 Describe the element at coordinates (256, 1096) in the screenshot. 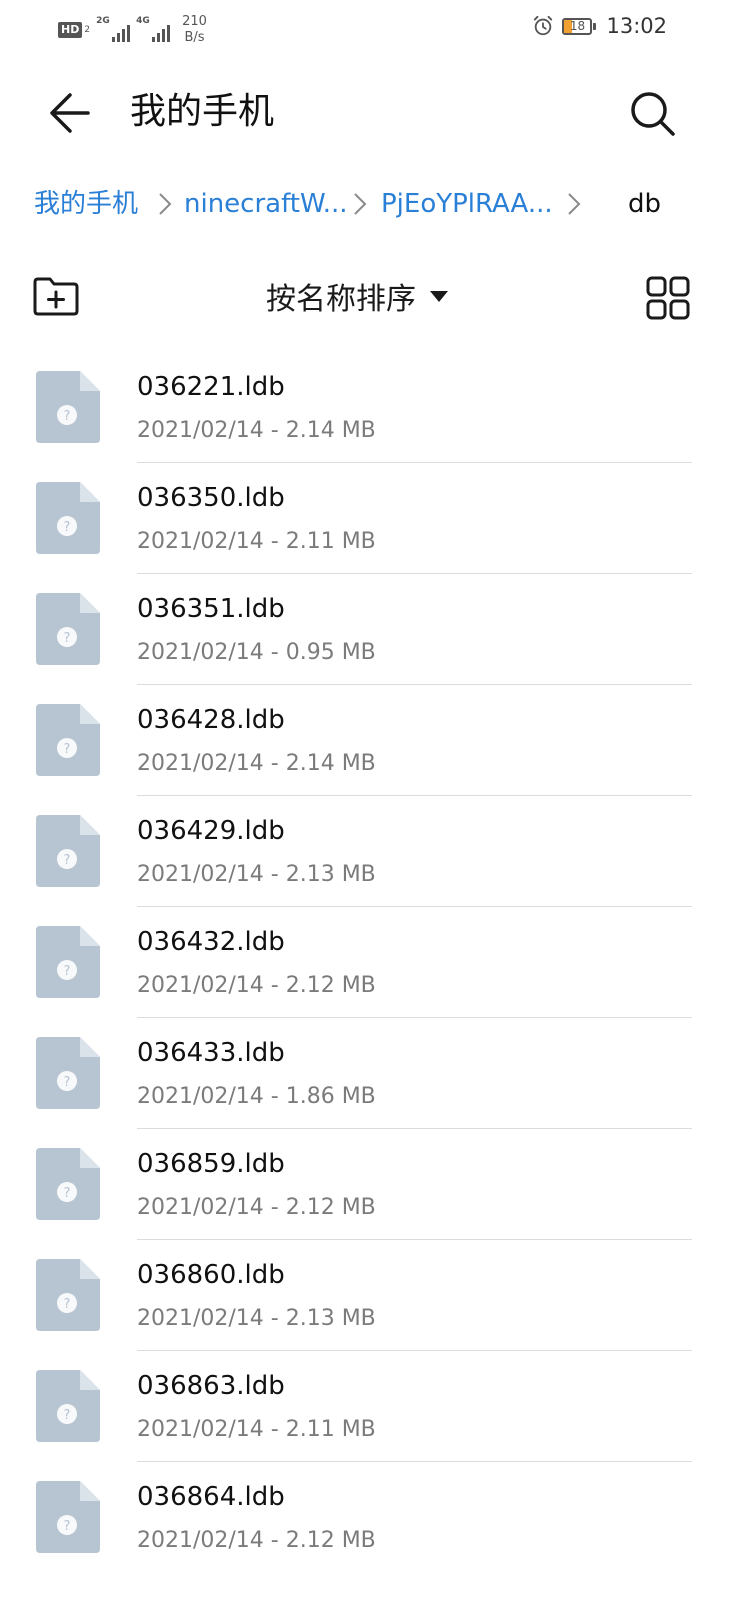

I see `file-meta: 2021/02/14 - 1.86 MB` at that location.